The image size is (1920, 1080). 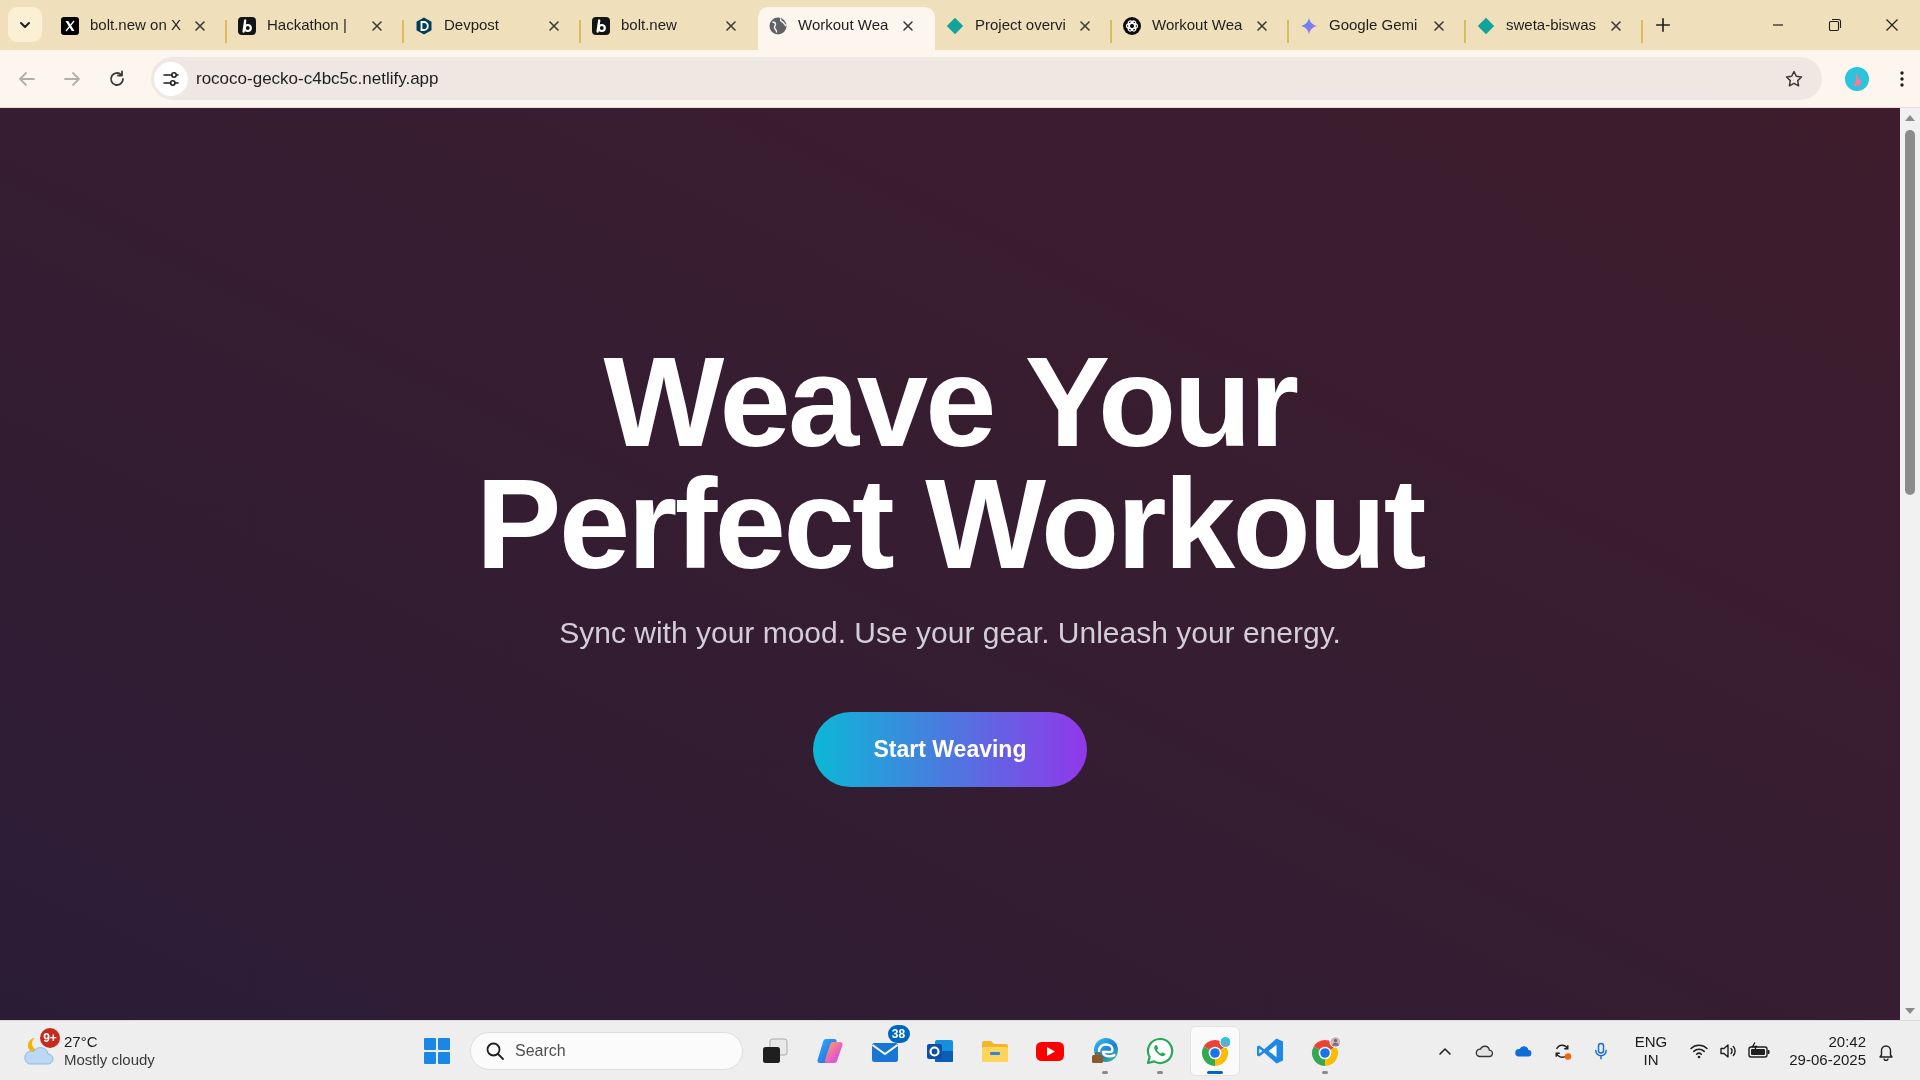 I want to click on windows-logo-icon, so click(x=437, y=1050).